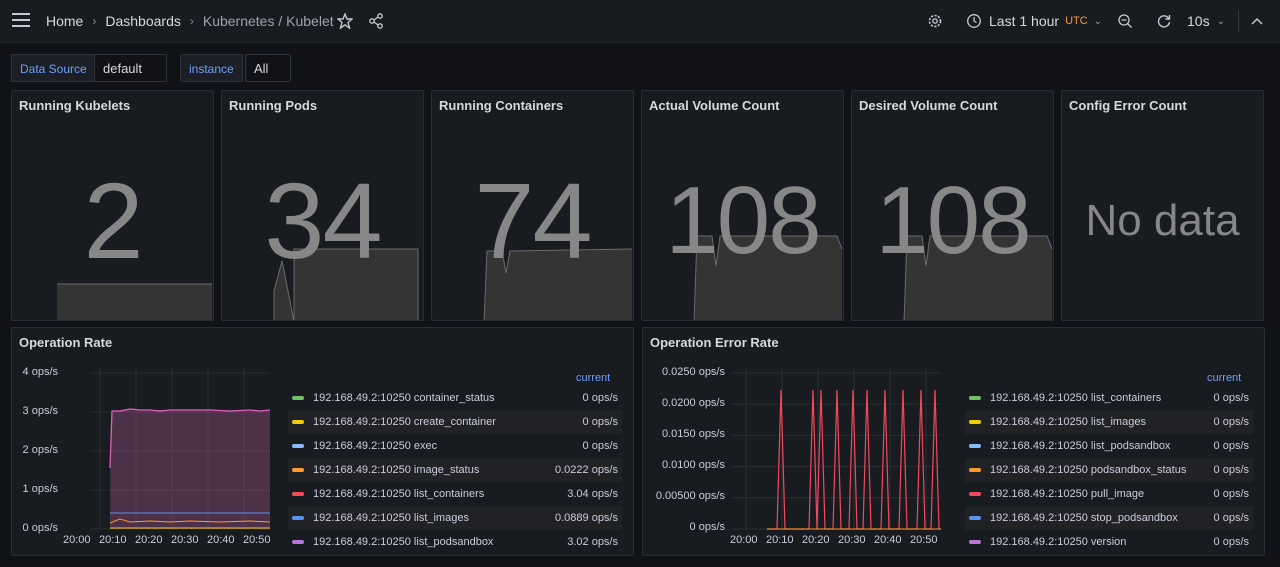 The height and width of the screenshot is (567, 1280). I want to click on stat-panel-running-pods: Running Pods 34, so click(322, 205).